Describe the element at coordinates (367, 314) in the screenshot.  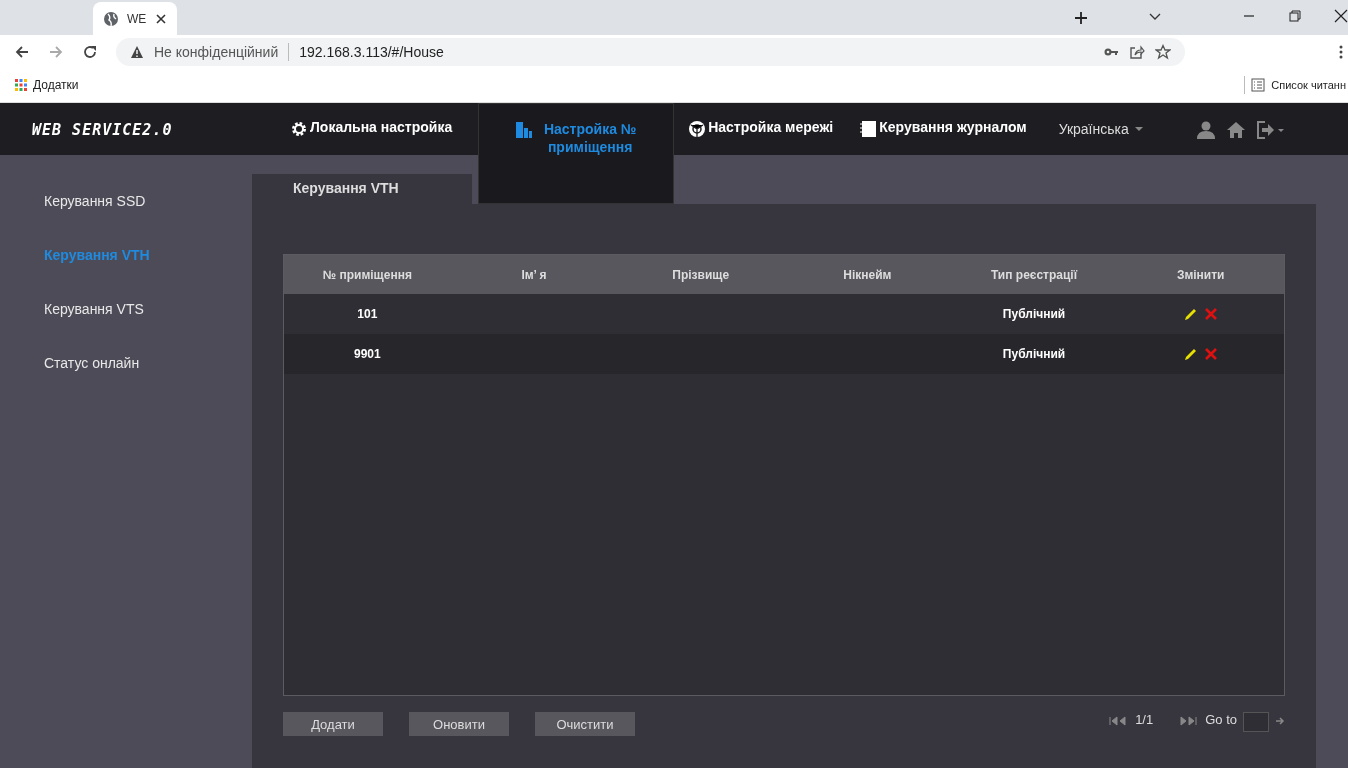
I see `table-cell: 101` at that location.